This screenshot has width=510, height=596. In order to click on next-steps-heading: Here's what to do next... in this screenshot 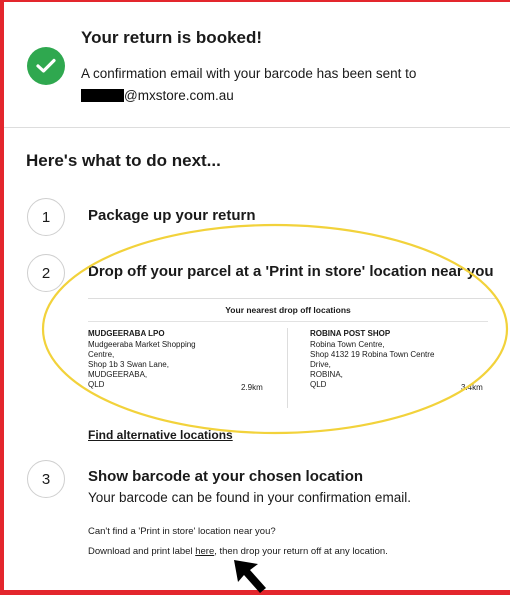, I will do `click(123, 160)`.